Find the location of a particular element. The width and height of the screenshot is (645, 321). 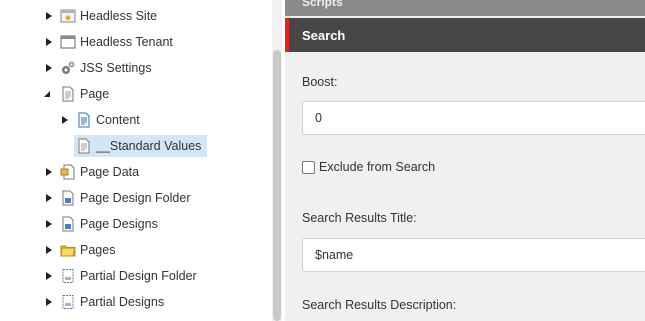

tree-item-page-design-folder: Page Design Folder is located at coordinates (120, 198).